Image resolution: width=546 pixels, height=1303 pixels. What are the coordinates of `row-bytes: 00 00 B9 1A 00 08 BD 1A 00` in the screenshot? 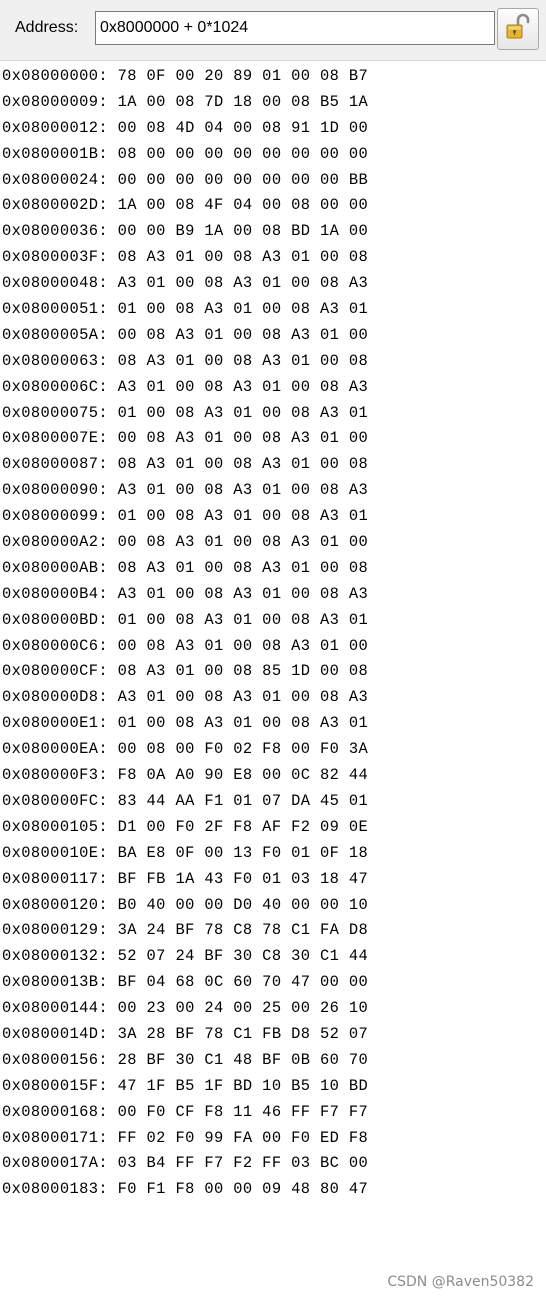 It's located at (243, 231).